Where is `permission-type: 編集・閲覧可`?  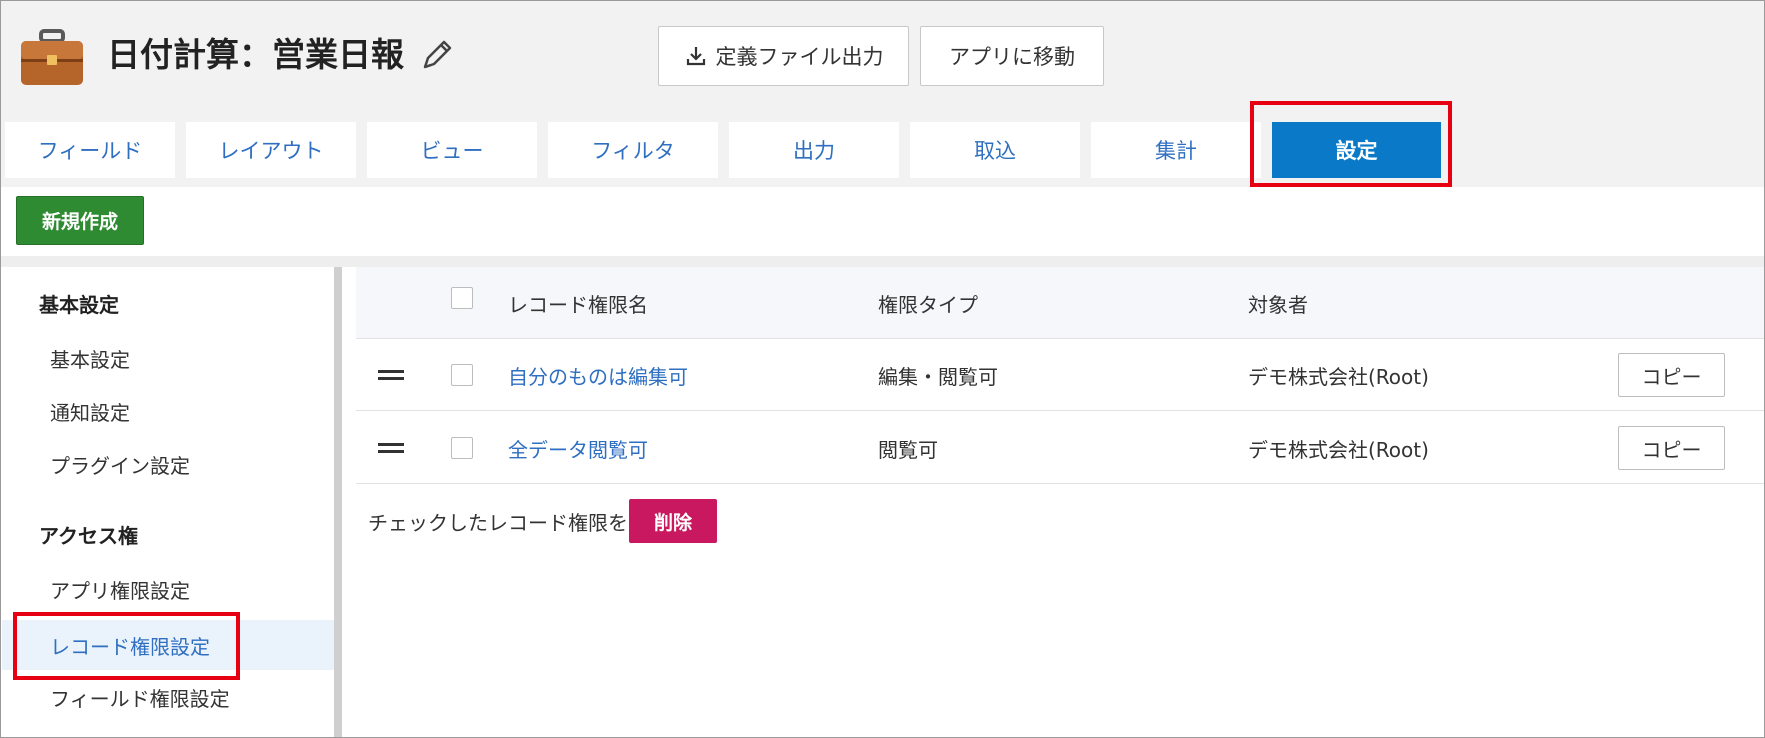 permission-type: 編集・閲覧可 is located at coordinates (938, 376).